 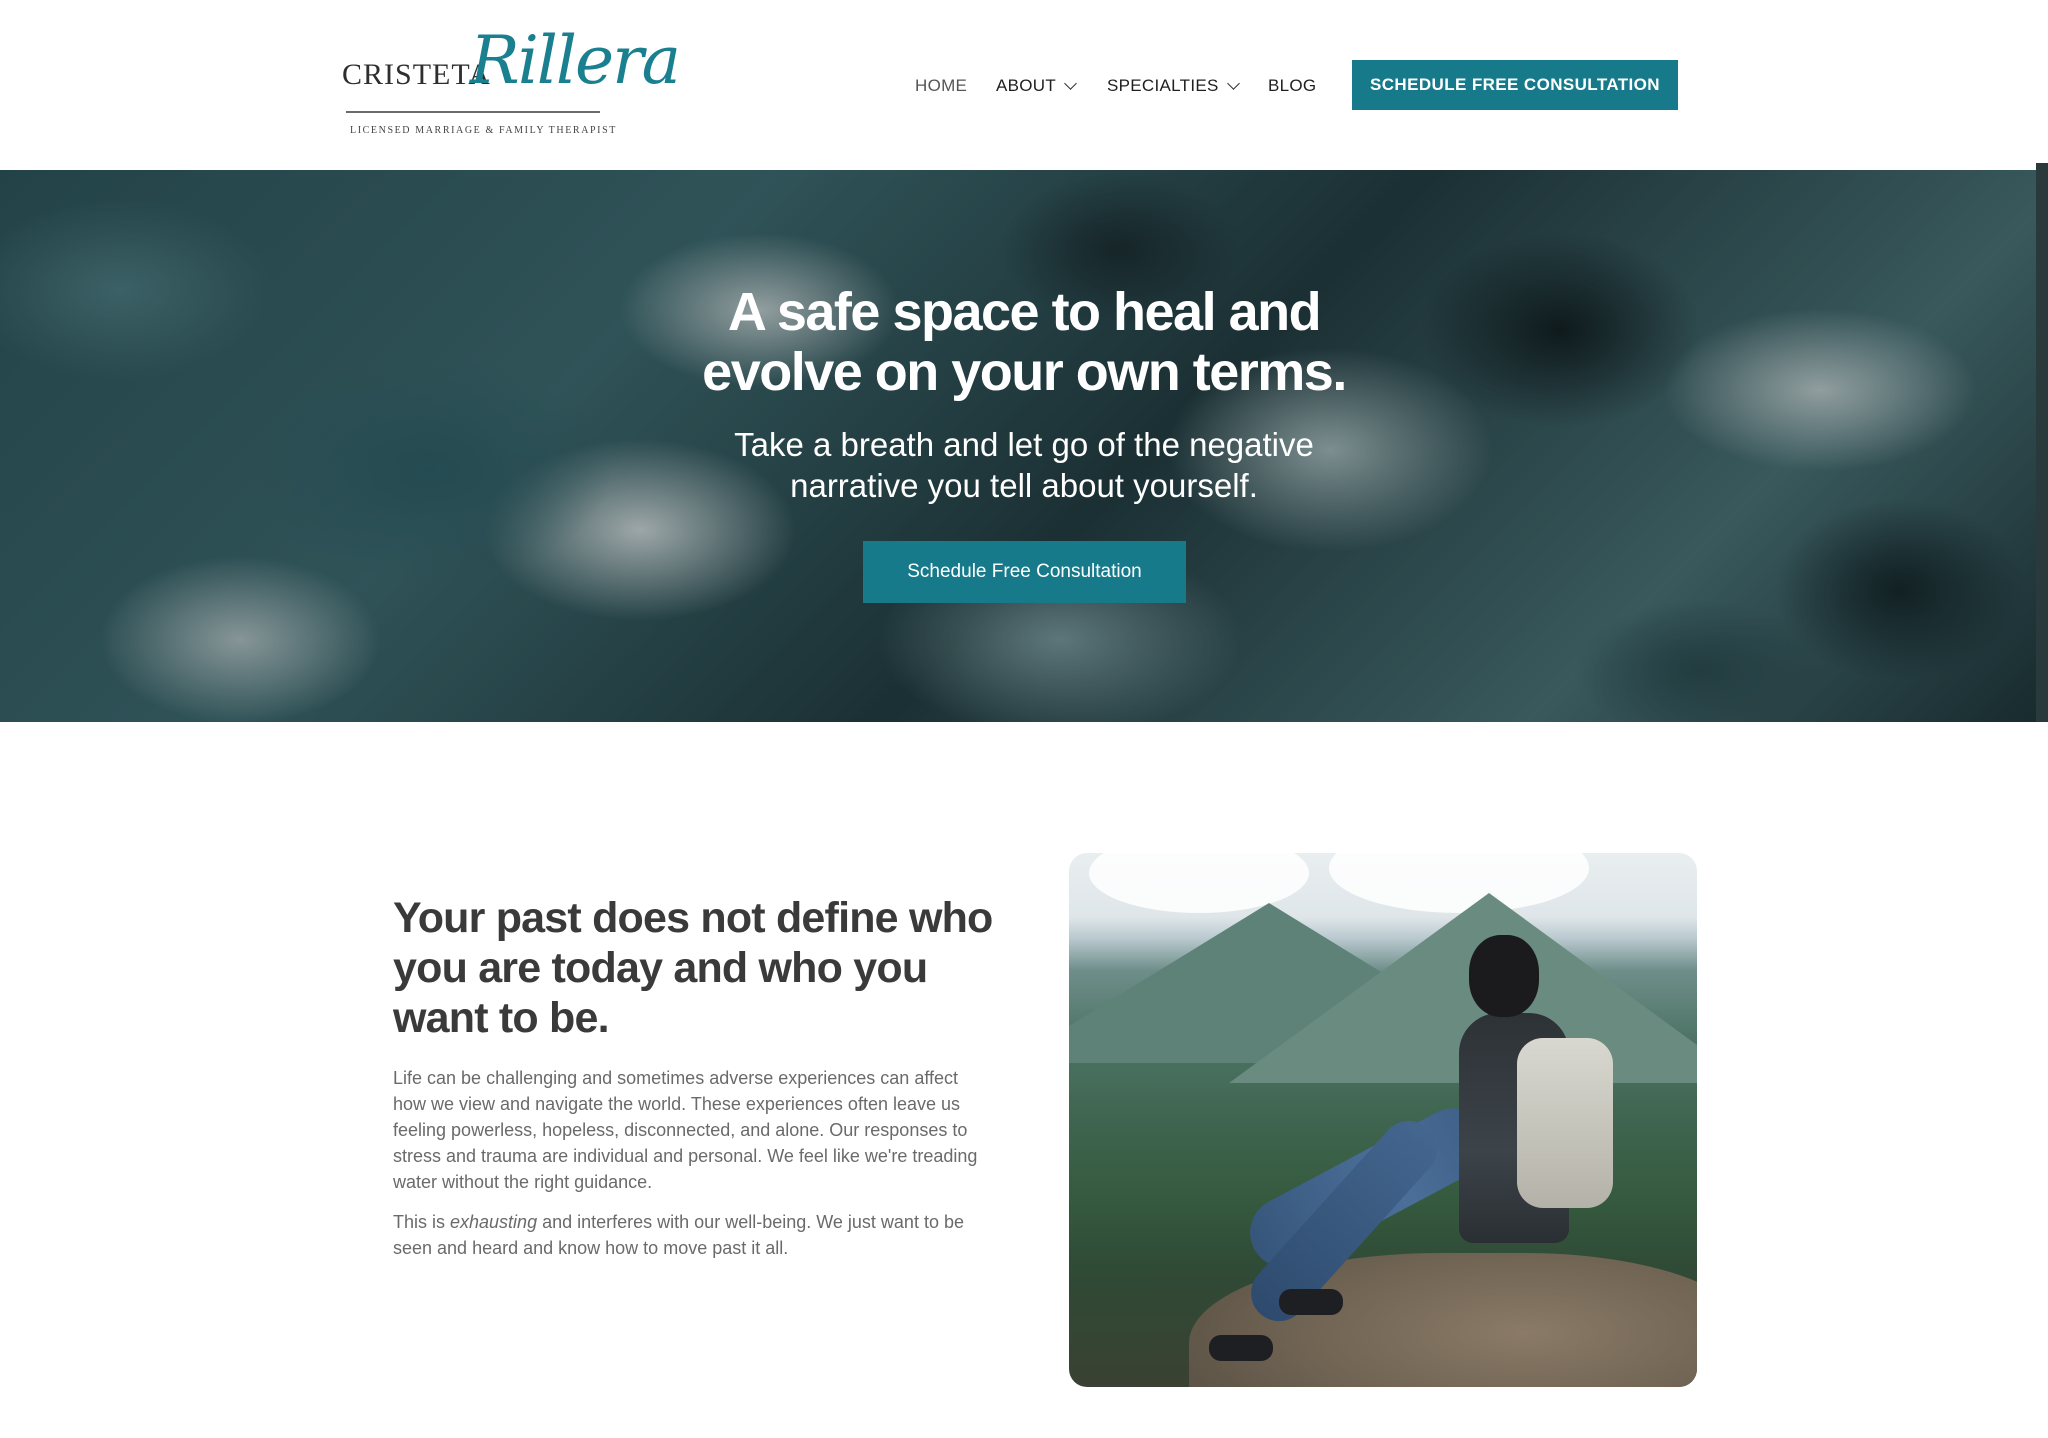 I want to click on nav-specialties: SPECIALTIES, so click(x=1173, y=86).